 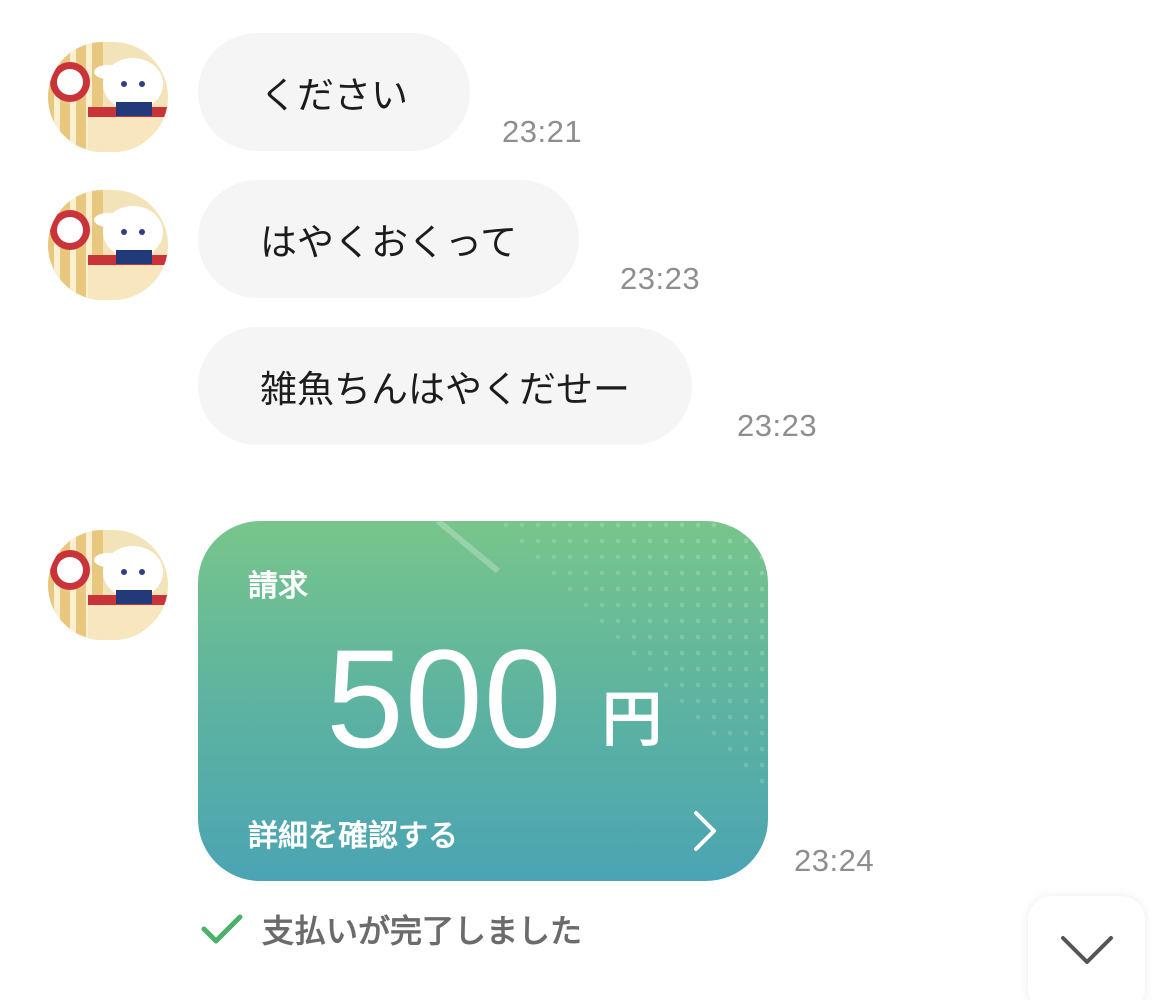 What do you see at coordinates (444, 698) in the screenshot?
I see `card-amount: 500` at bounding box center [444, 698].